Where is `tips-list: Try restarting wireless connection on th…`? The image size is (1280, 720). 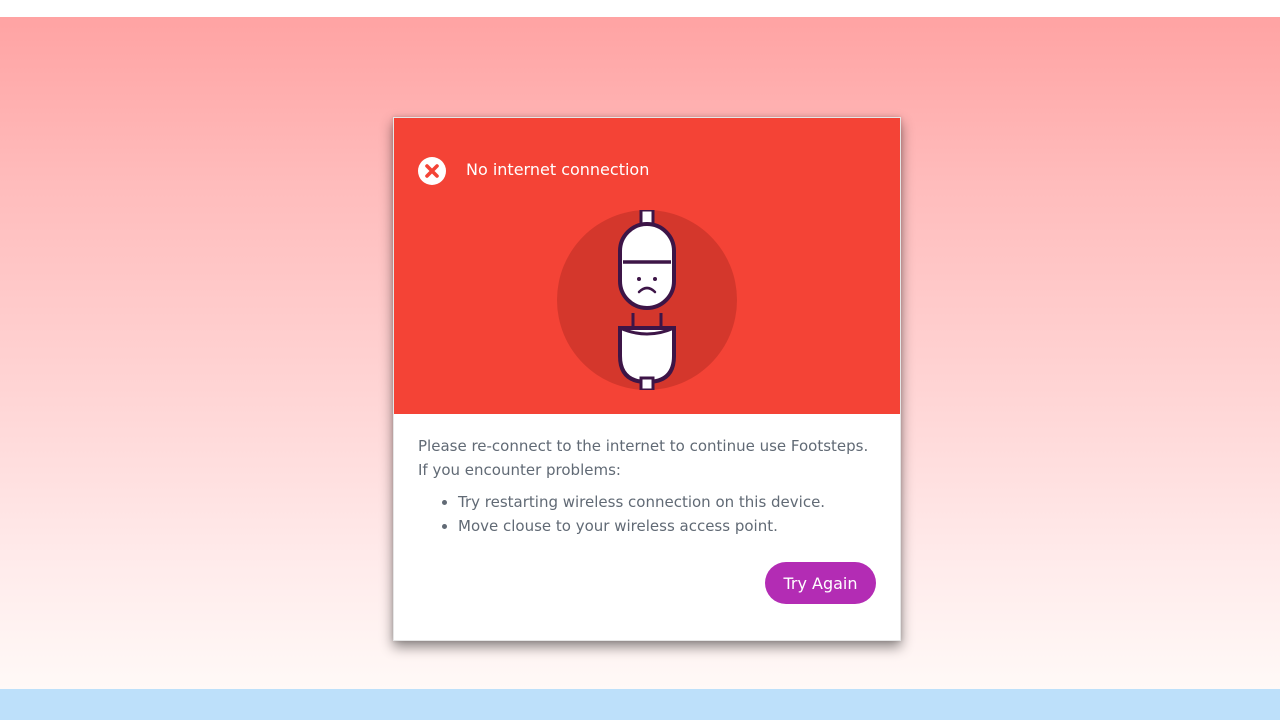
tips-list: Try restarting wireless connection on th… is located at coordinates (649, 514).